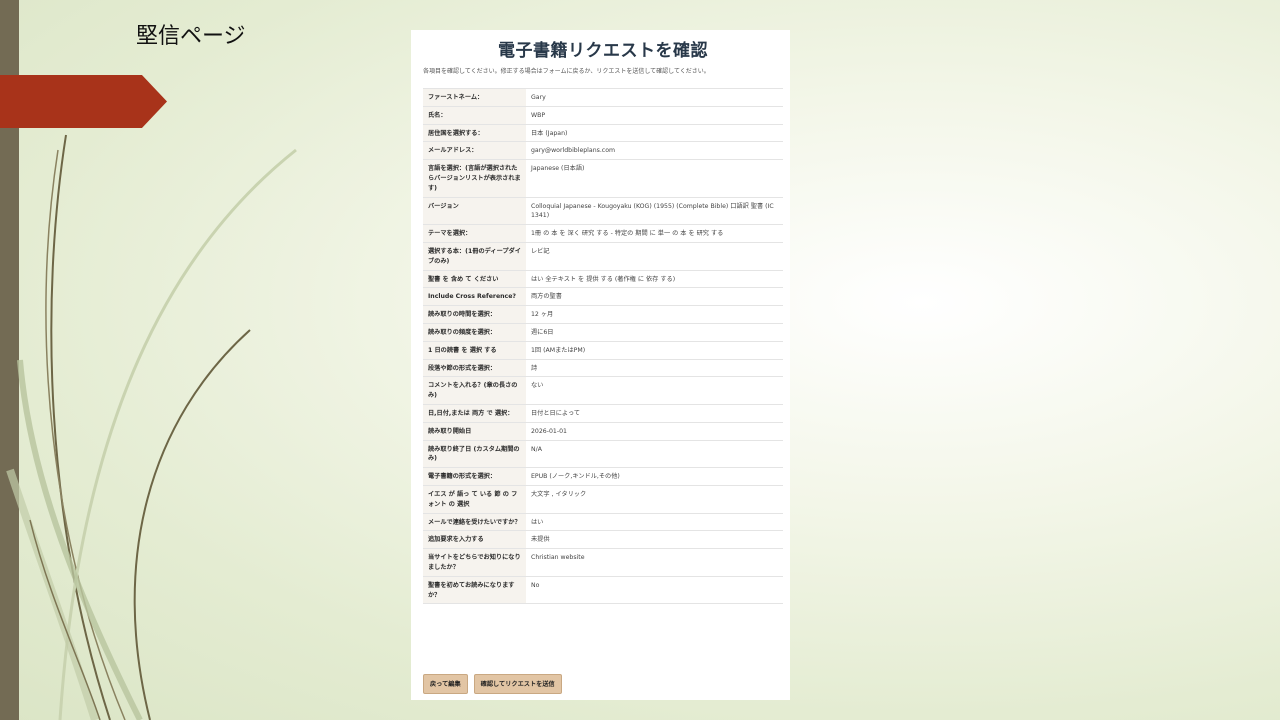 The width and height of the screenshot is (1280, 720). What do you see at coordinates (654, 151) in the screenshot?
I see `row-value: gary@worldbibleplans.com` at bounding box center [654, 151].